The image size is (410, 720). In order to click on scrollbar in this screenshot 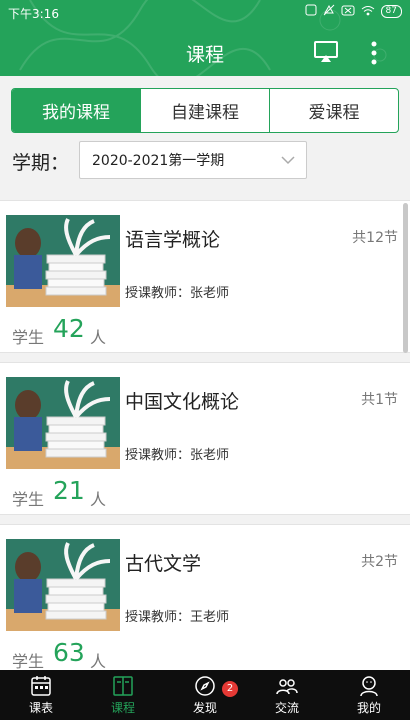, I will do `click(405, 278)`.